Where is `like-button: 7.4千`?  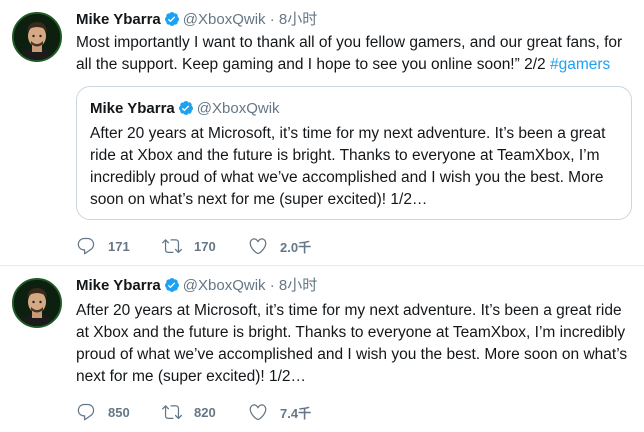 like-button: 7.4千 is located at coordinates (279, 412).